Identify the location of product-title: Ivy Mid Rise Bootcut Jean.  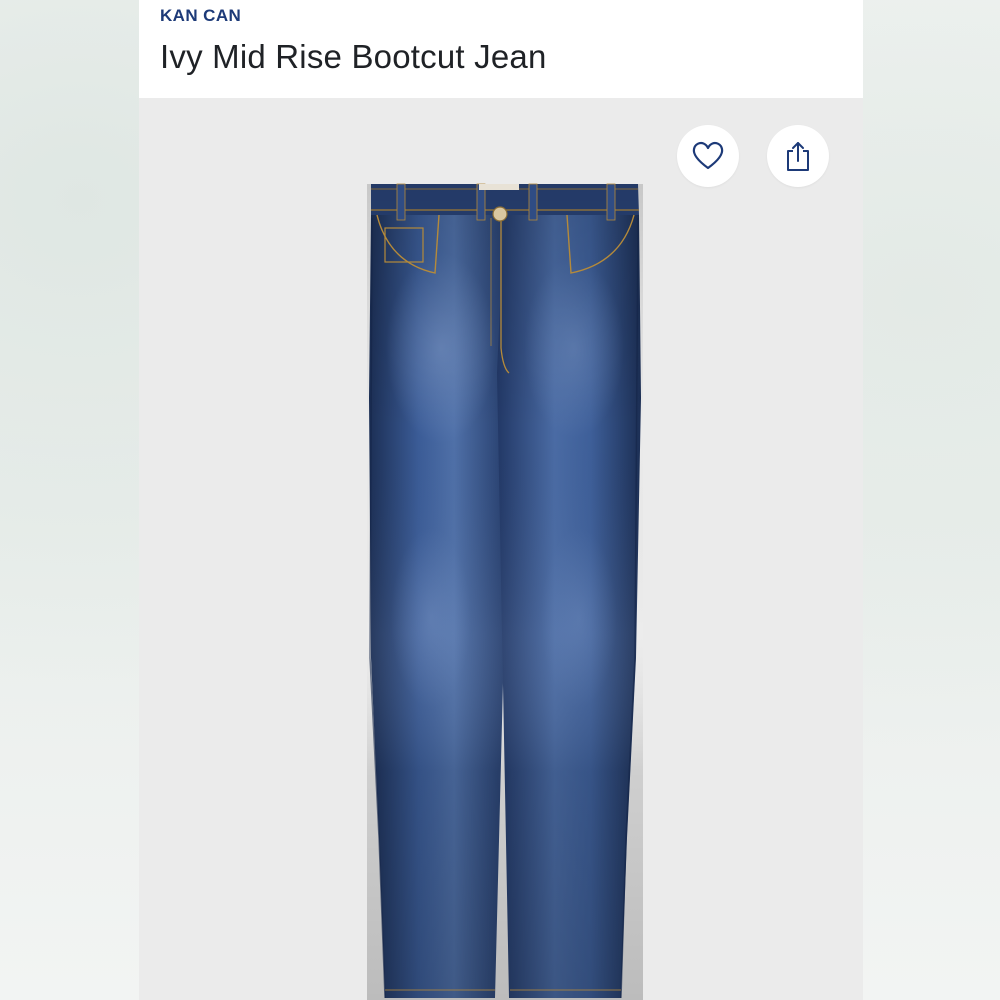
(353, 56).